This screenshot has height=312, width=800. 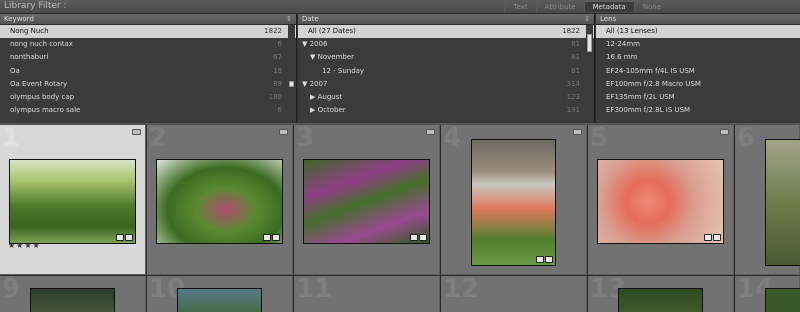 I want to click on grid-cell: 2, so click(x=220, y=199).